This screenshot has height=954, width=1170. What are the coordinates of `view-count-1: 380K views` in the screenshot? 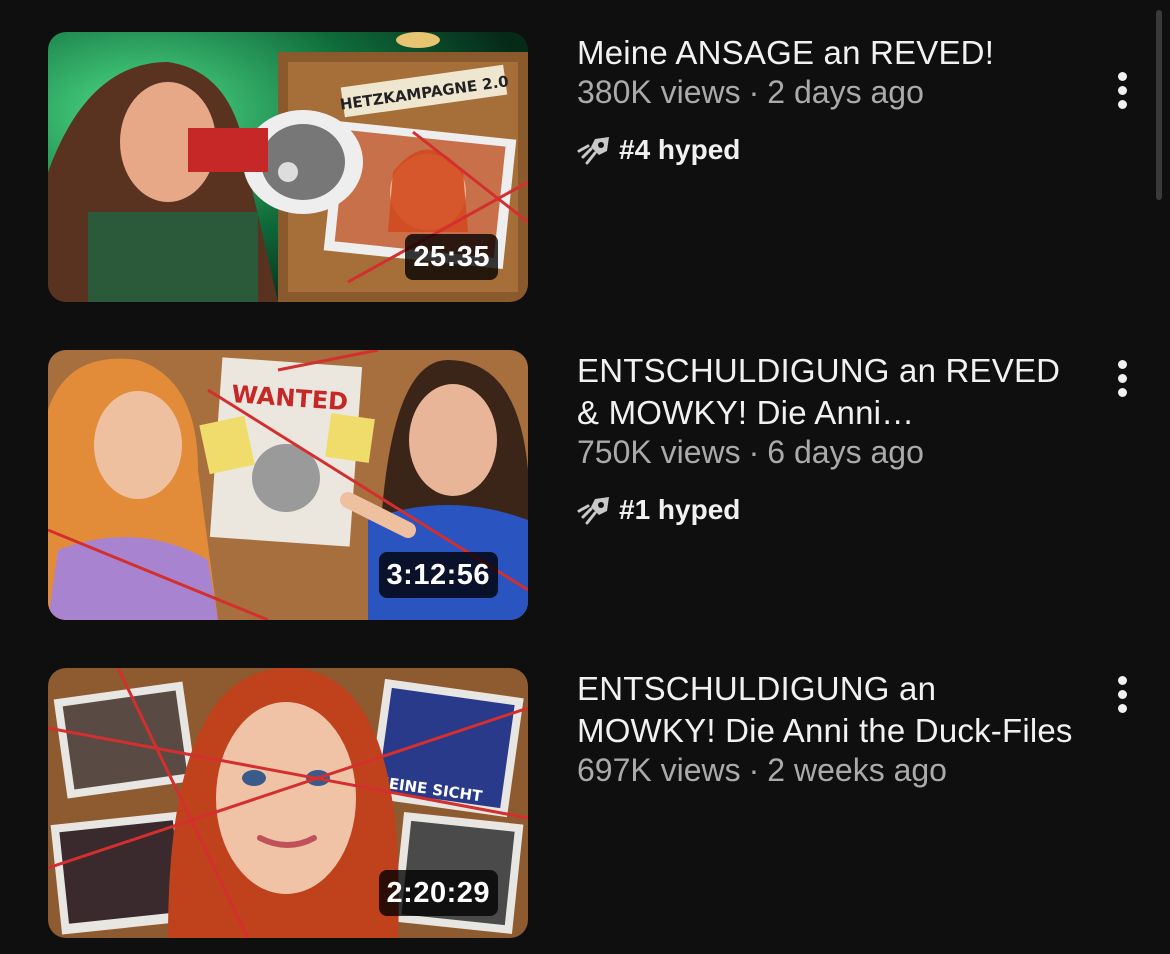 It's located at (659, 92).